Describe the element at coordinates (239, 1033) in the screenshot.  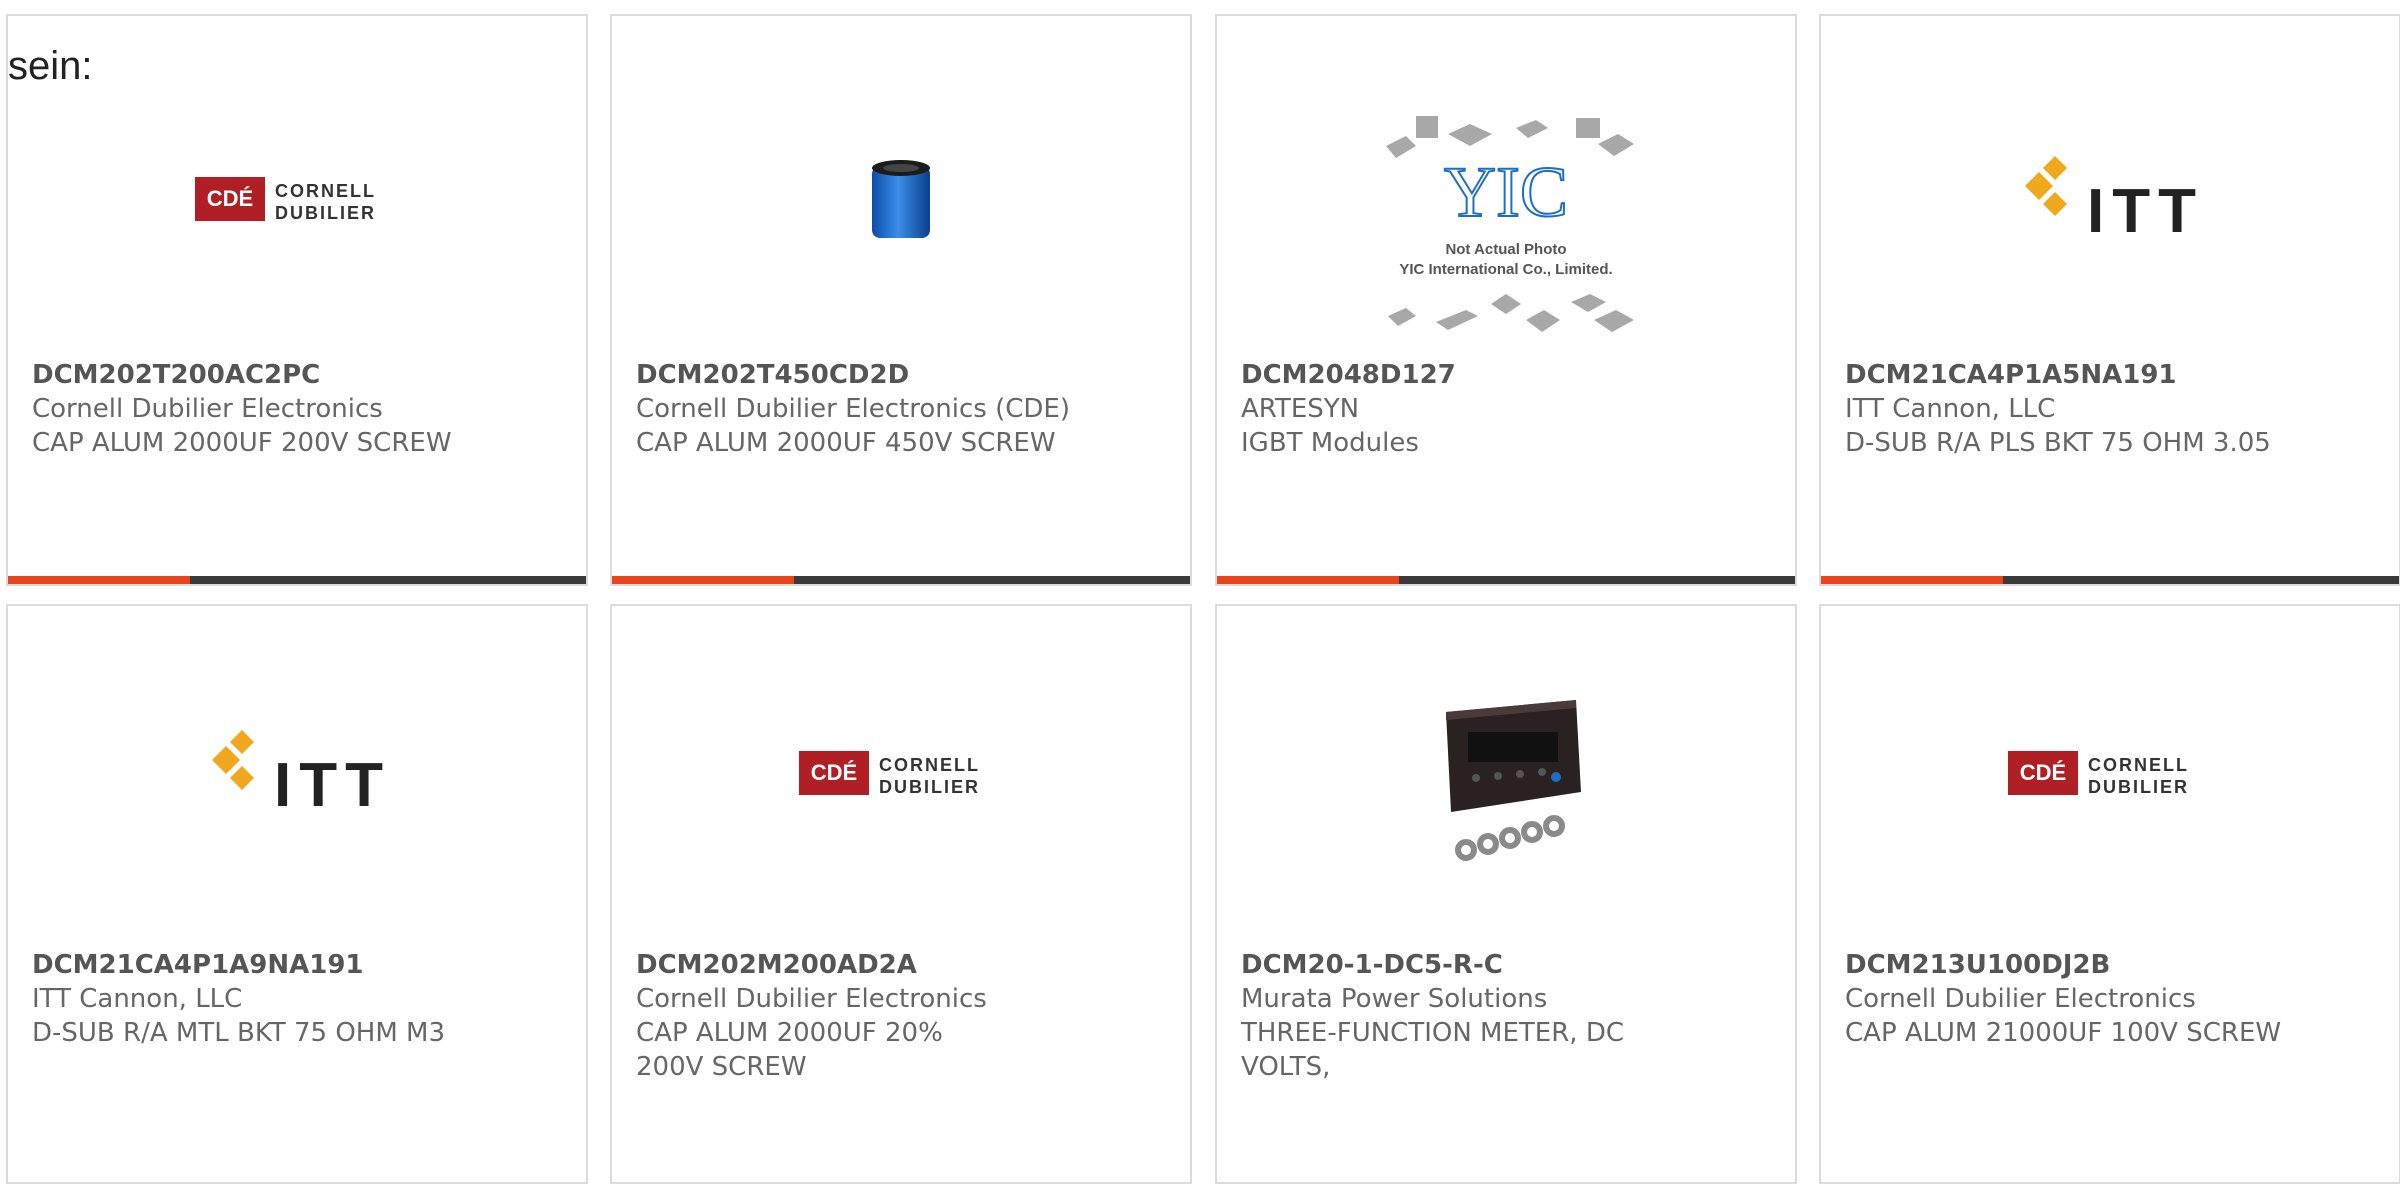
I see `description: D-SUB R/A MTL BKT 75 OHM M3` at that location.